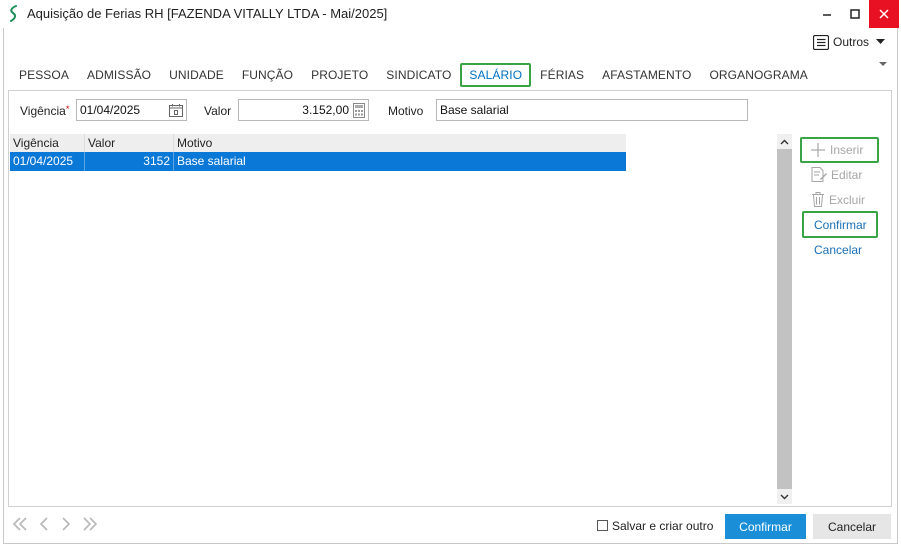  Describe the element at coordinates (13, 13) in the screenshot. I see `app-logo-icon` at that location.